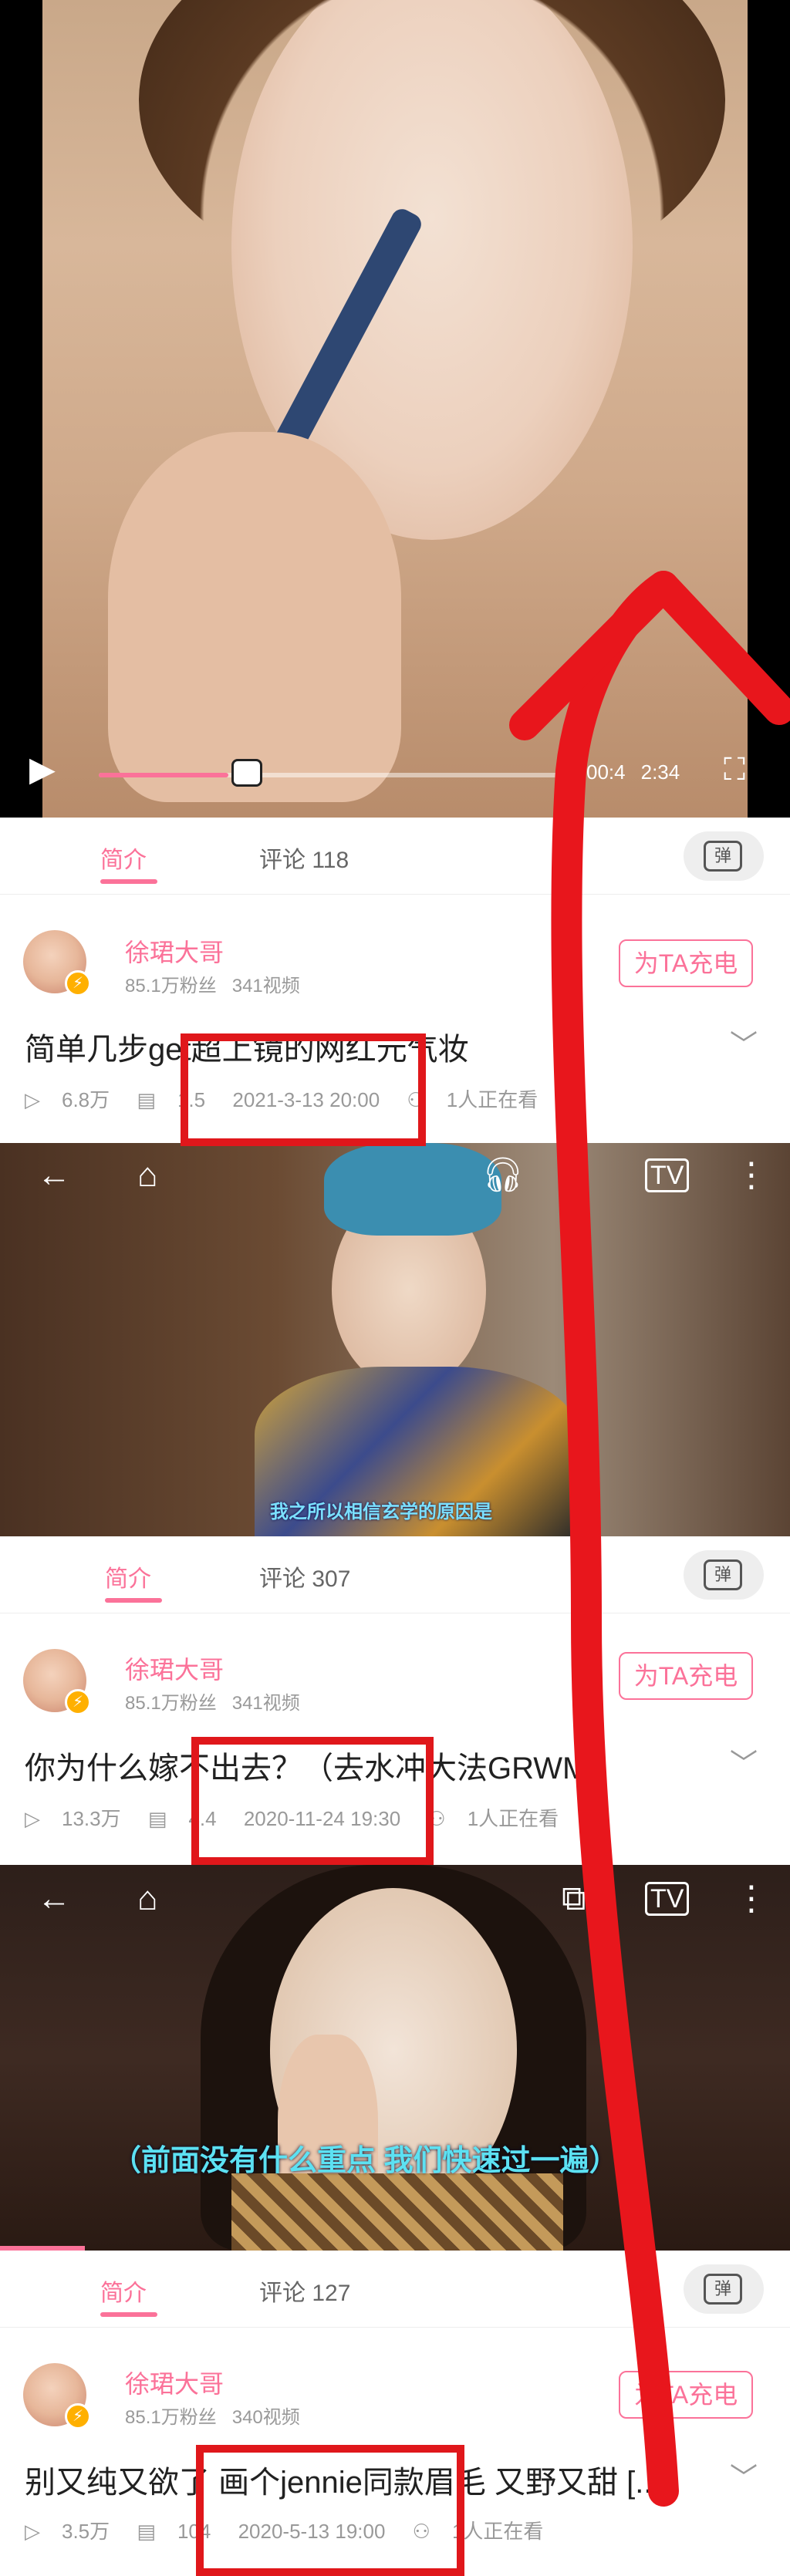 This screenshot has width=790, height=2576. What do you see at coordinates (395, 2289) in the screenshot?
I see `tabs-bar-3: 简介 评论 127 弹` at bounding box center [395, 2289].